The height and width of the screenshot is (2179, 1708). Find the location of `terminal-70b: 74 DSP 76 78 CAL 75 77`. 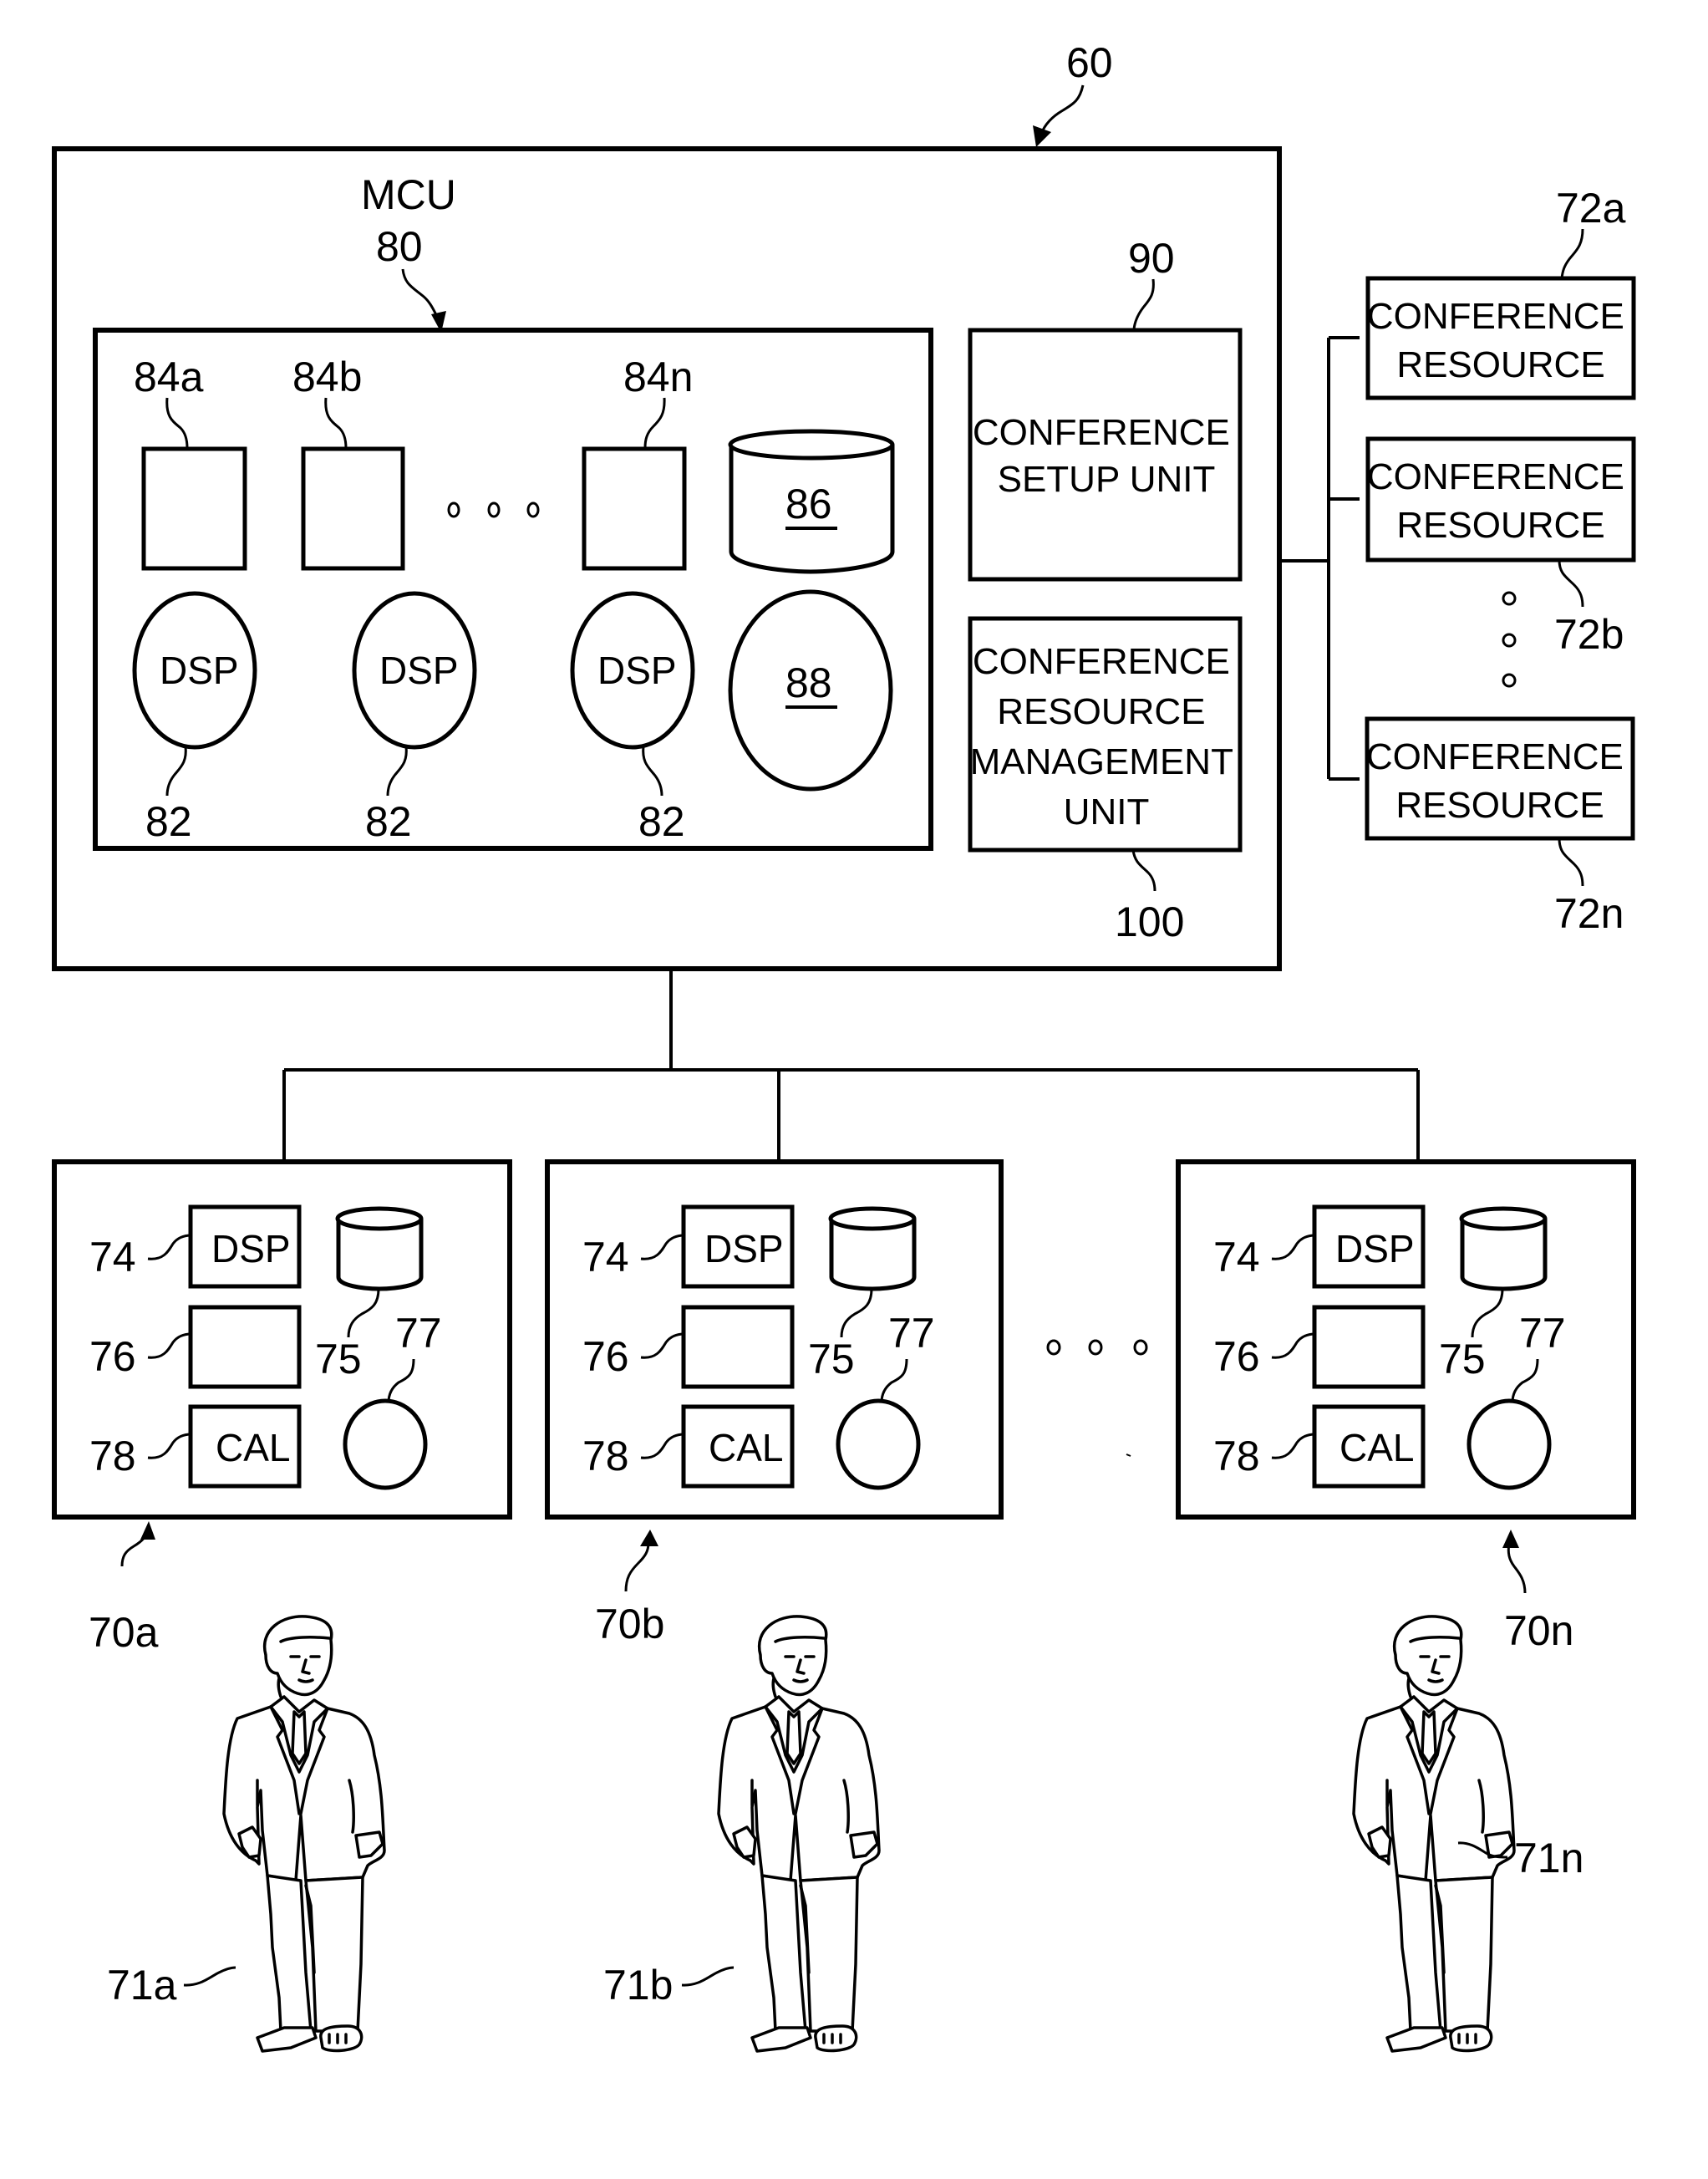

terminal-70b: 74 DSP 76 78 CAL 75 77 is located at coordinates (774, 1339).